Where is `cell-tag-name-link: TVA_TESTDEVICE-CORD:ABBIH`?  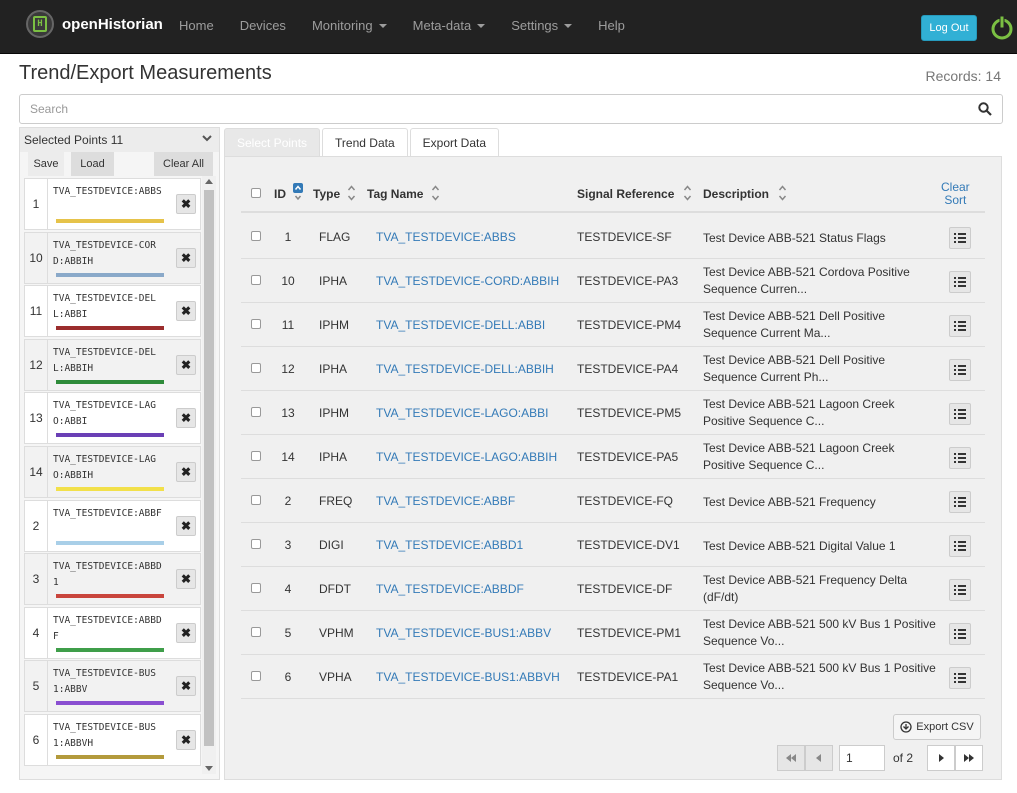 cell-tag-name-link: TVA_TESTDEVICE-CORD:ABBIH is located at coordinates (467, 281).